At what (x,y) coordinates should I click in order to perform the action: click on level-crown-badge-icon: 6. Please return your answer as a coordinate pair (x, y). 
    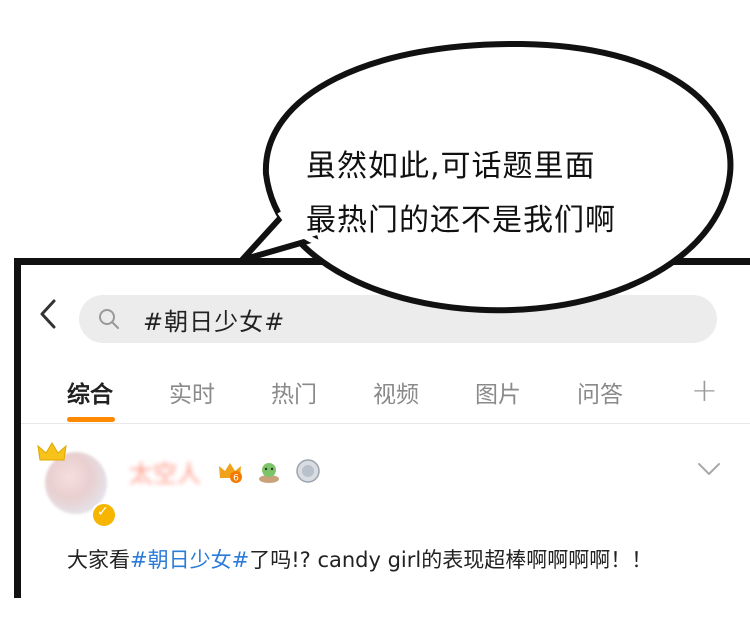
    Looking at the image, I should click on (230, 473).